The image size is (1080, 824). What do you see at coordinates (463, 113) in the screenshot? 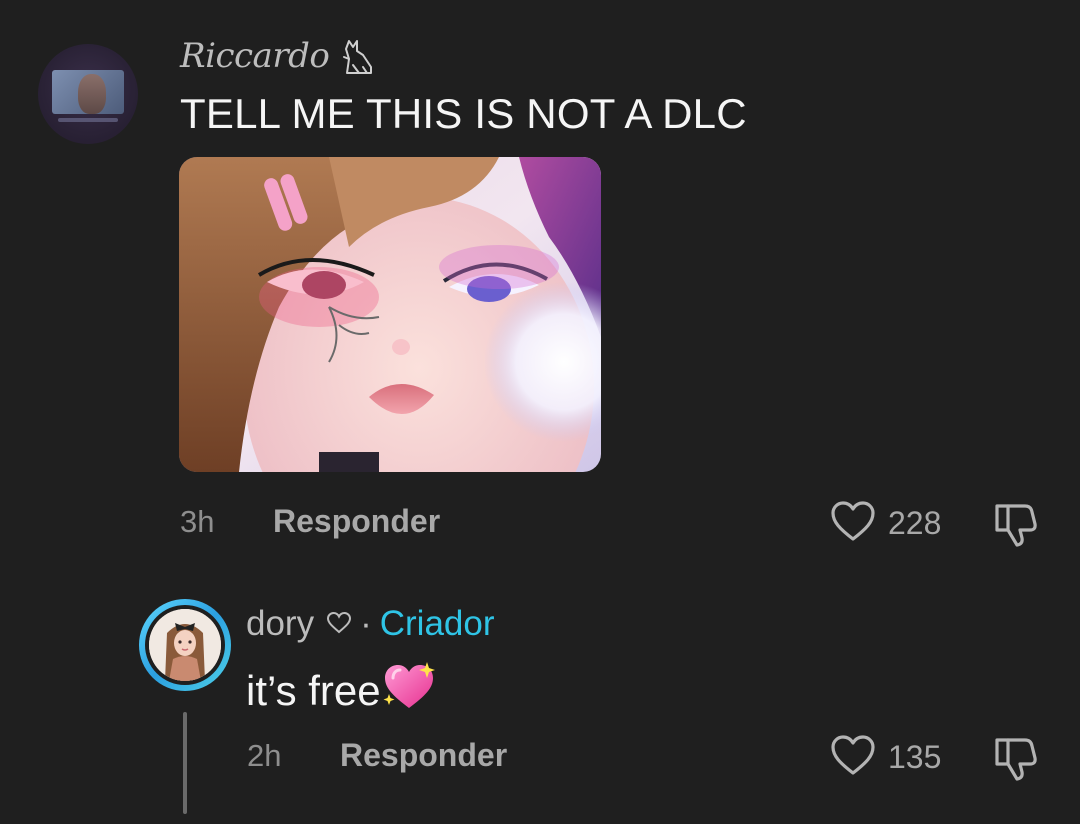
I see `comment-text: TELL ME THIS IS NOT A DLC` at bounding box center [463, 113].